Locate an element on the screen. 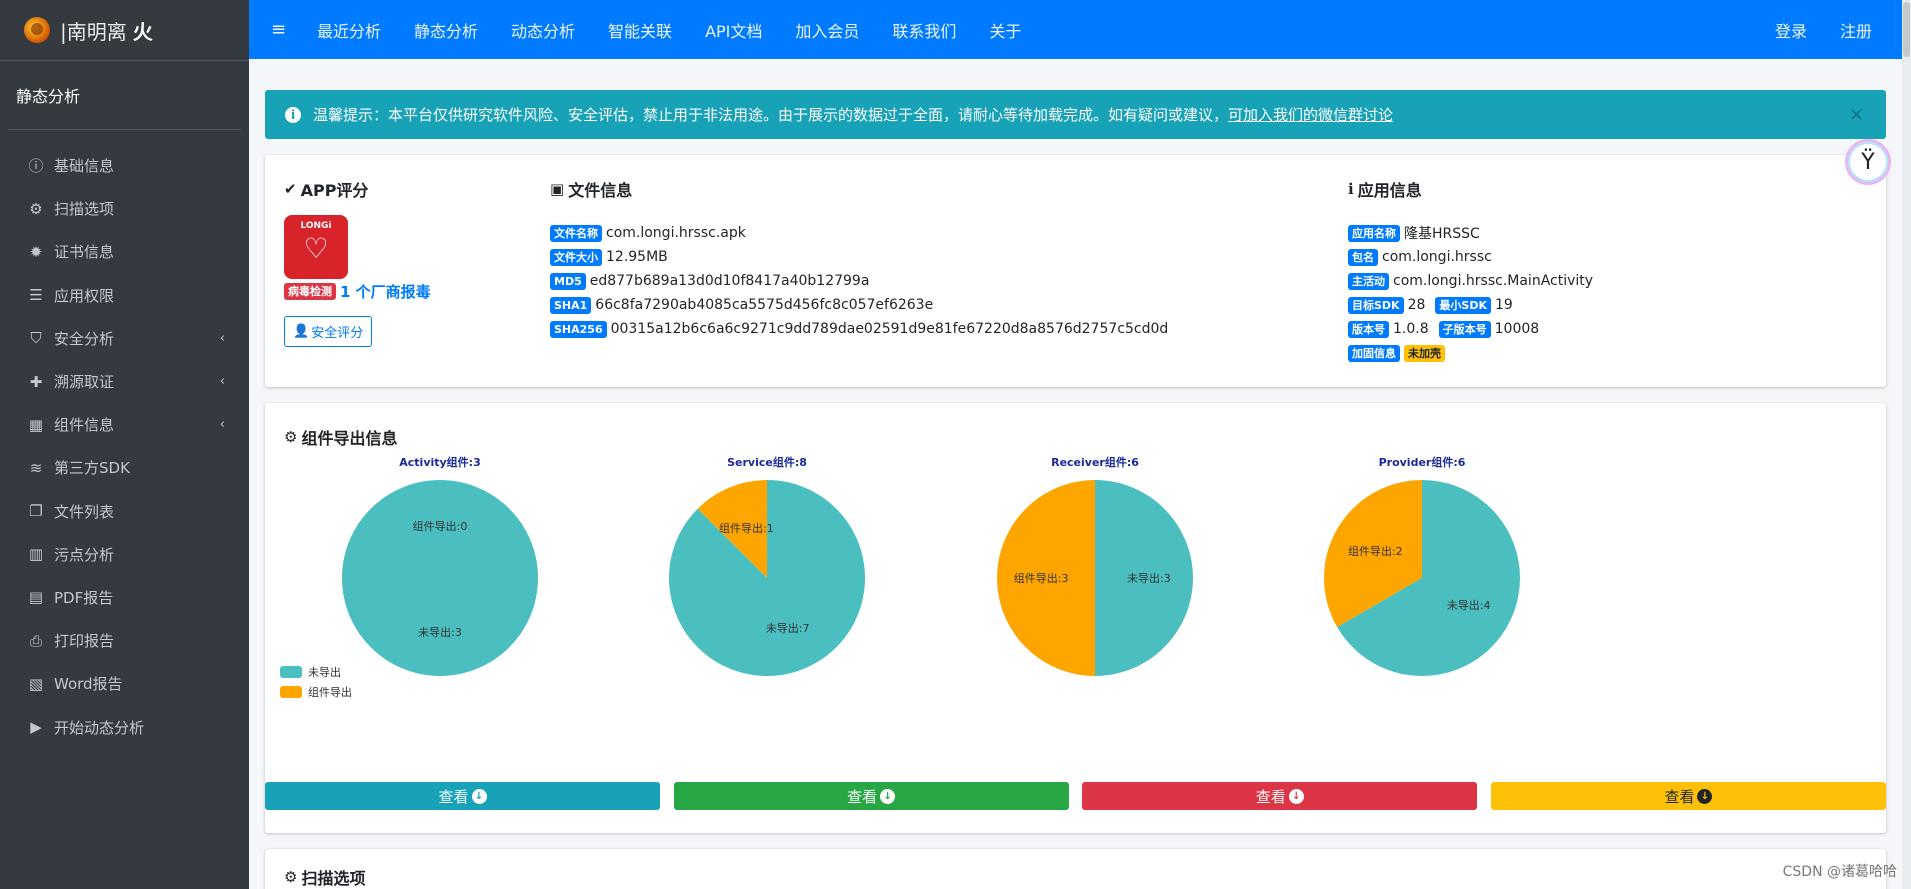  page-scrollbar is located at coordinates (1906, 444).